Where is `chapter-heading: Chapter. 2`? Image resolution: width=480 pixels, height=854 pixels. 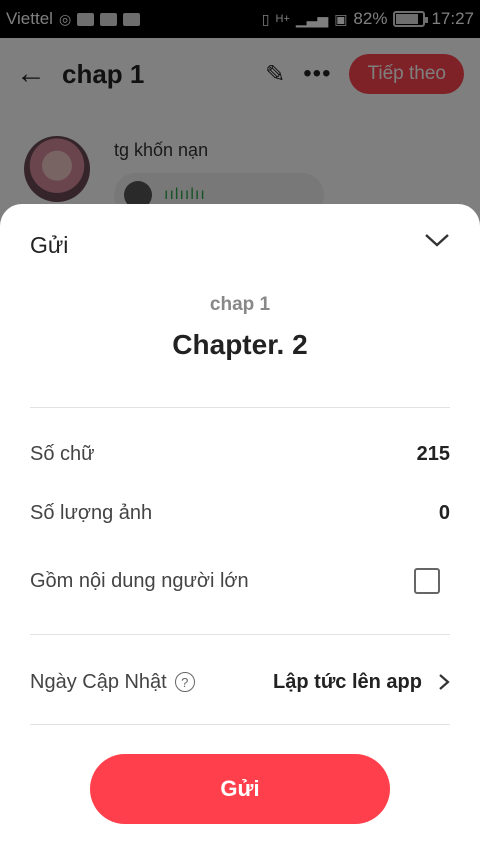
chapter-heading: Chapter. 2 is located at coordinates (240, 344).